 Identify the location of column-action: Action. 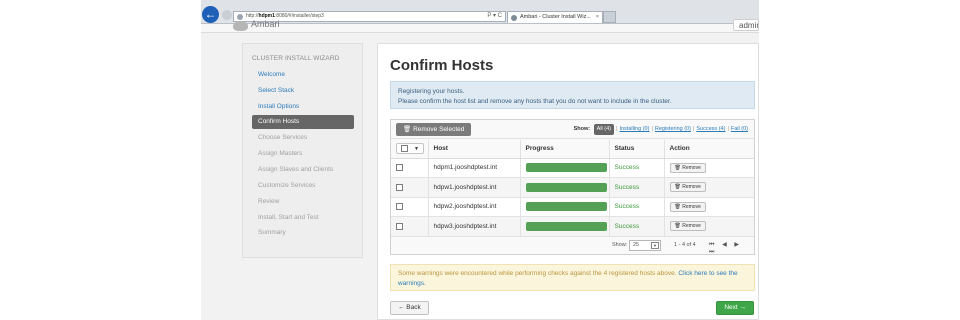
(708, 149).